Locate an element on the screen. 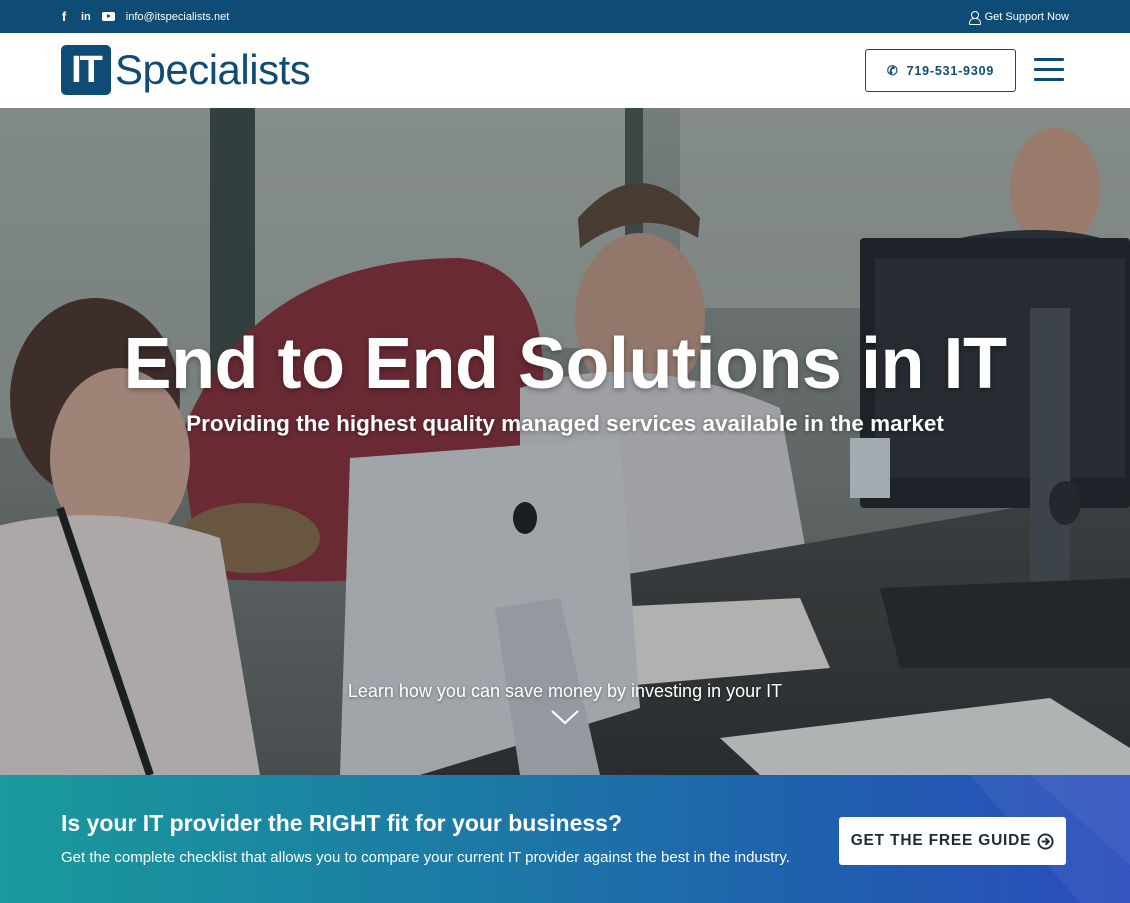 Image resolution: width=1130 pixels, height=903 pixels. hero-title: End to End Solutions in IT is located at coordinates (565, 364).